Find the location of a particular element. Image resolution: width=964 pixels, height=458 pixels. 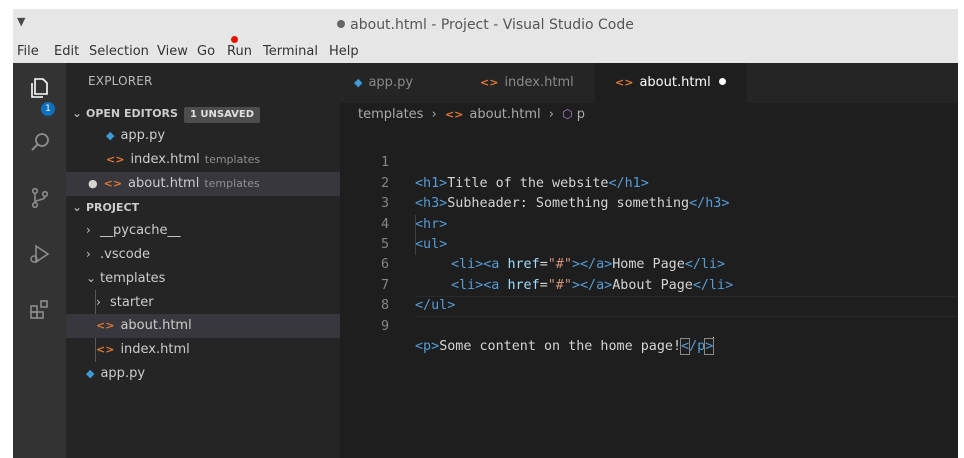

code-line-7: 7 </ul> is located at coordinates (649, 284).